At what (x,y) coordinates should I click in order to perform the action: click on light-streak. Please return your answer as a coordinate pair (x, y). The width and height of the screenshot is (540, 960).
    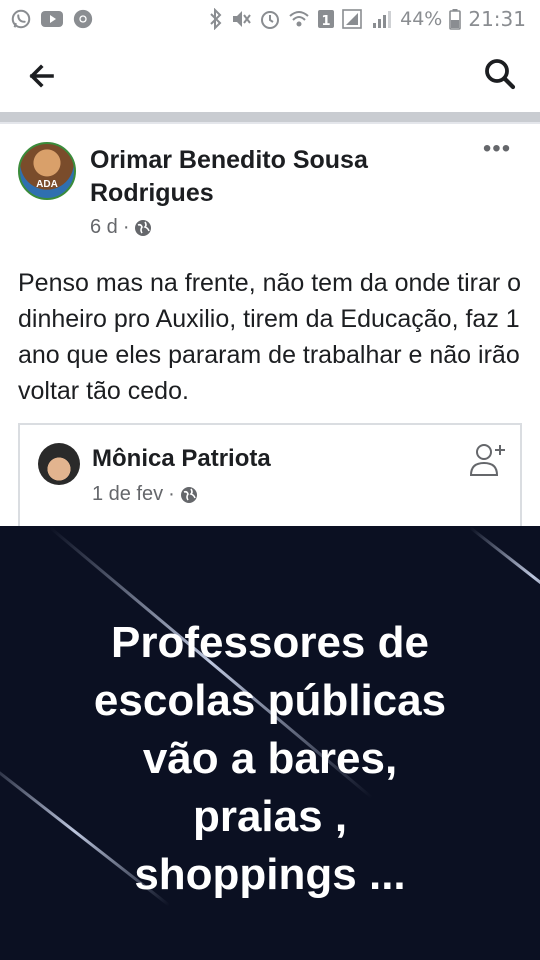
    Looking at the image, I should click on (504, 577).